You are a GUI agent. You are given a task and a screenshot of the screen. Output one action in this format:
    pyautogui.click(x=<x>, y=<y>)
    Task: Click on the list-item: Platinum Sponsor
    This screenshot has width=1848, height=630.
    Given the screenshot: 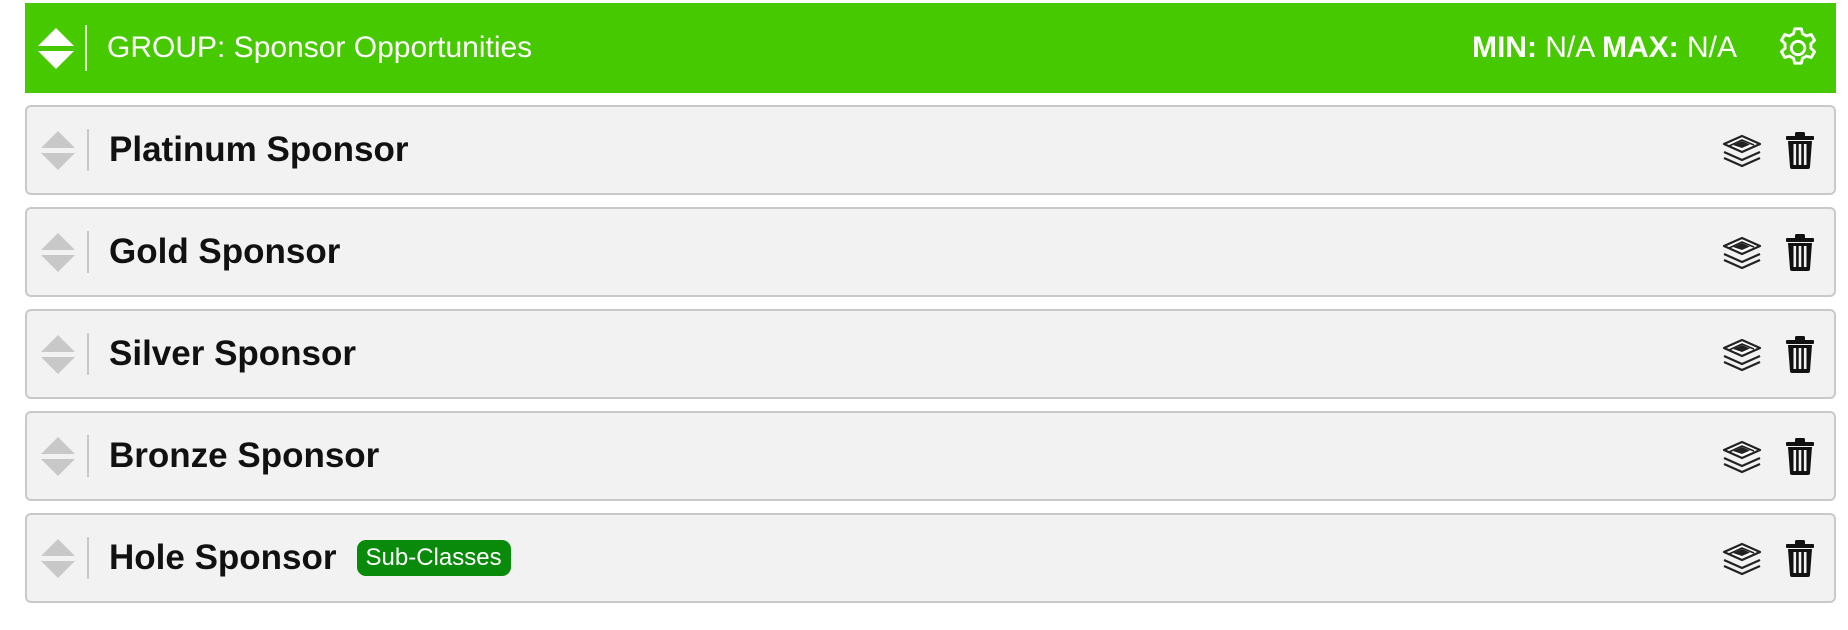 What is the action you would take?
    pyautogui.click(x=930, y=150)
    